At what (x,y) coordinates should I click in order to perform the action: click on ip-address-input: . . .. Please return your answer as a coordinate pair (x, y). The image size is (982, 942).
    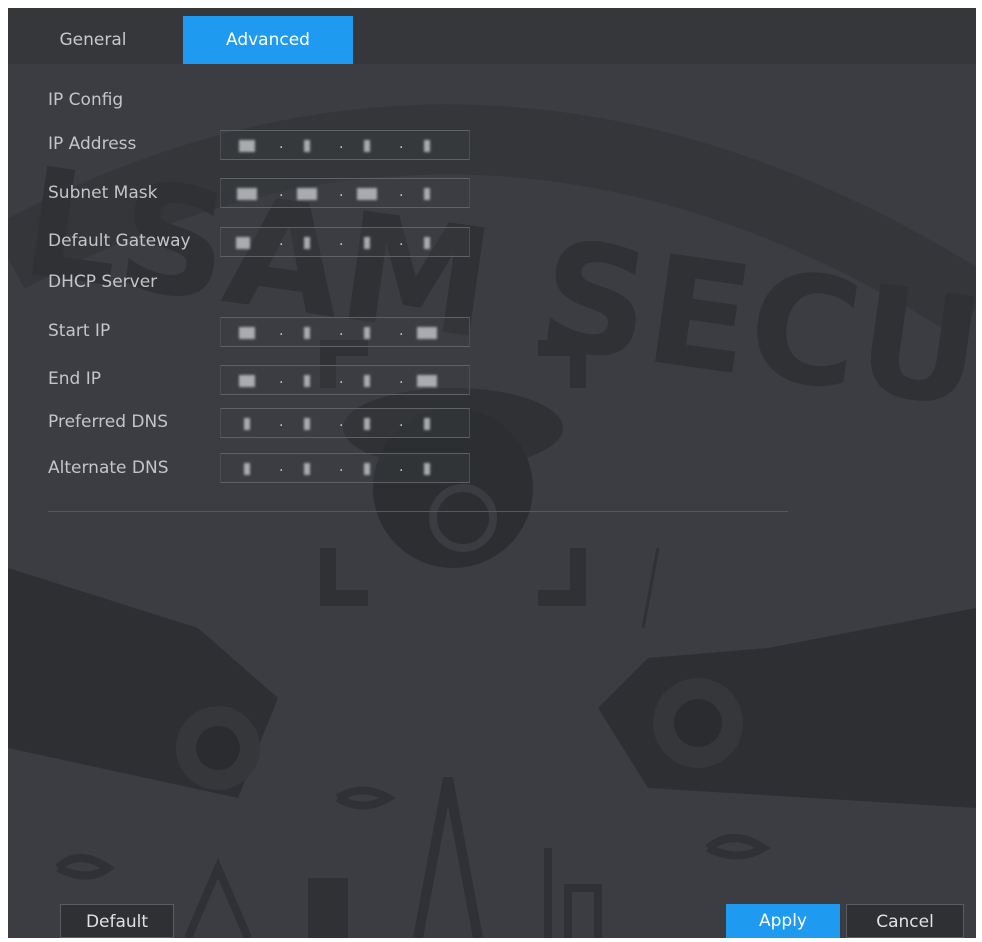
    Looking at the image, I should click on (345, 145).